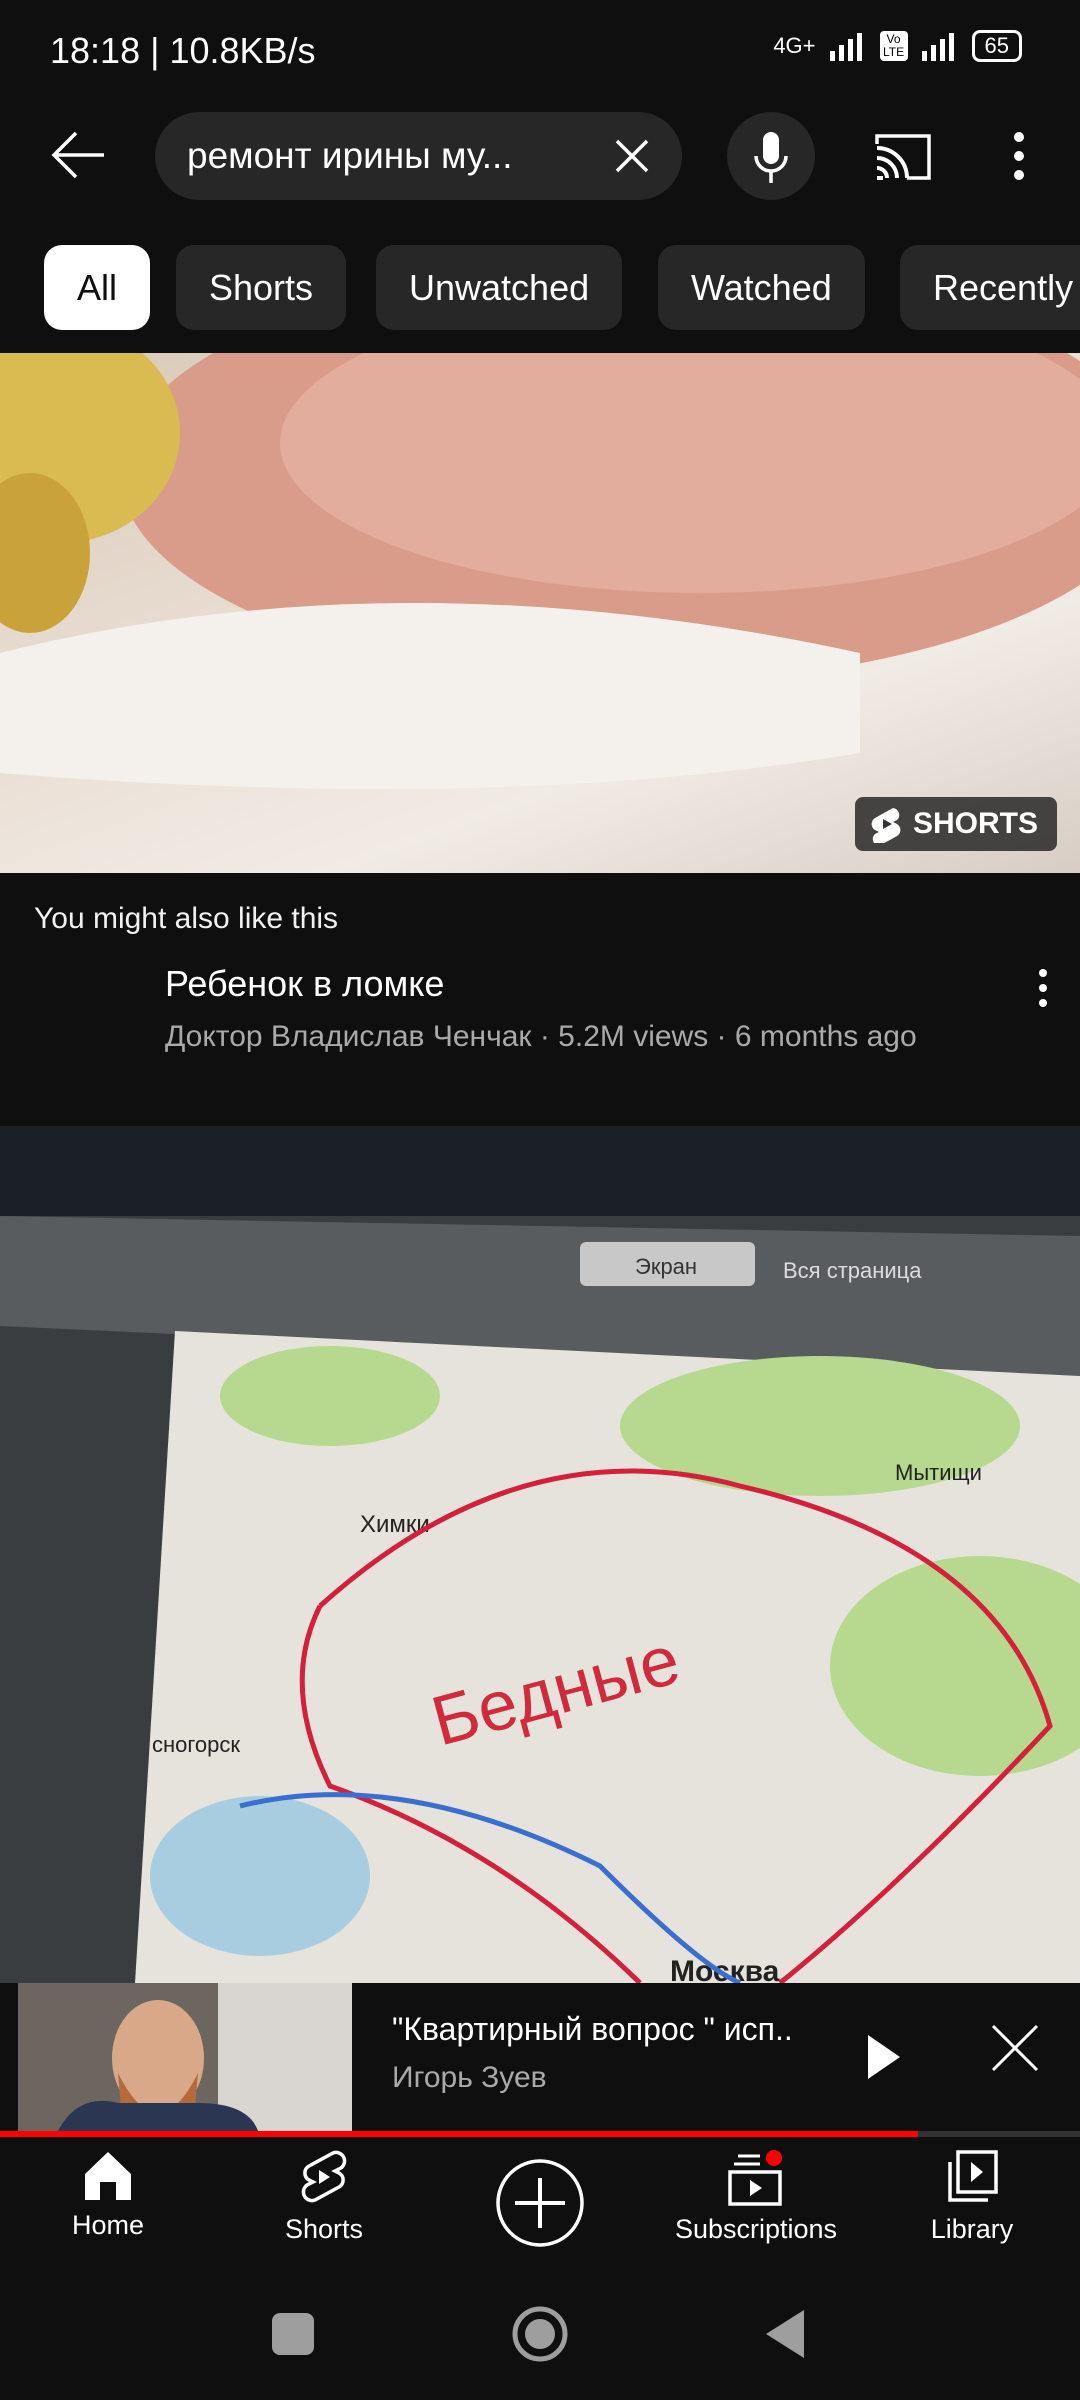 The image size is (1080, 2400). What do you see at coordinates (97, 287) in the screenshot?
I see `chip-all: All` at bounding box center [97, 287].